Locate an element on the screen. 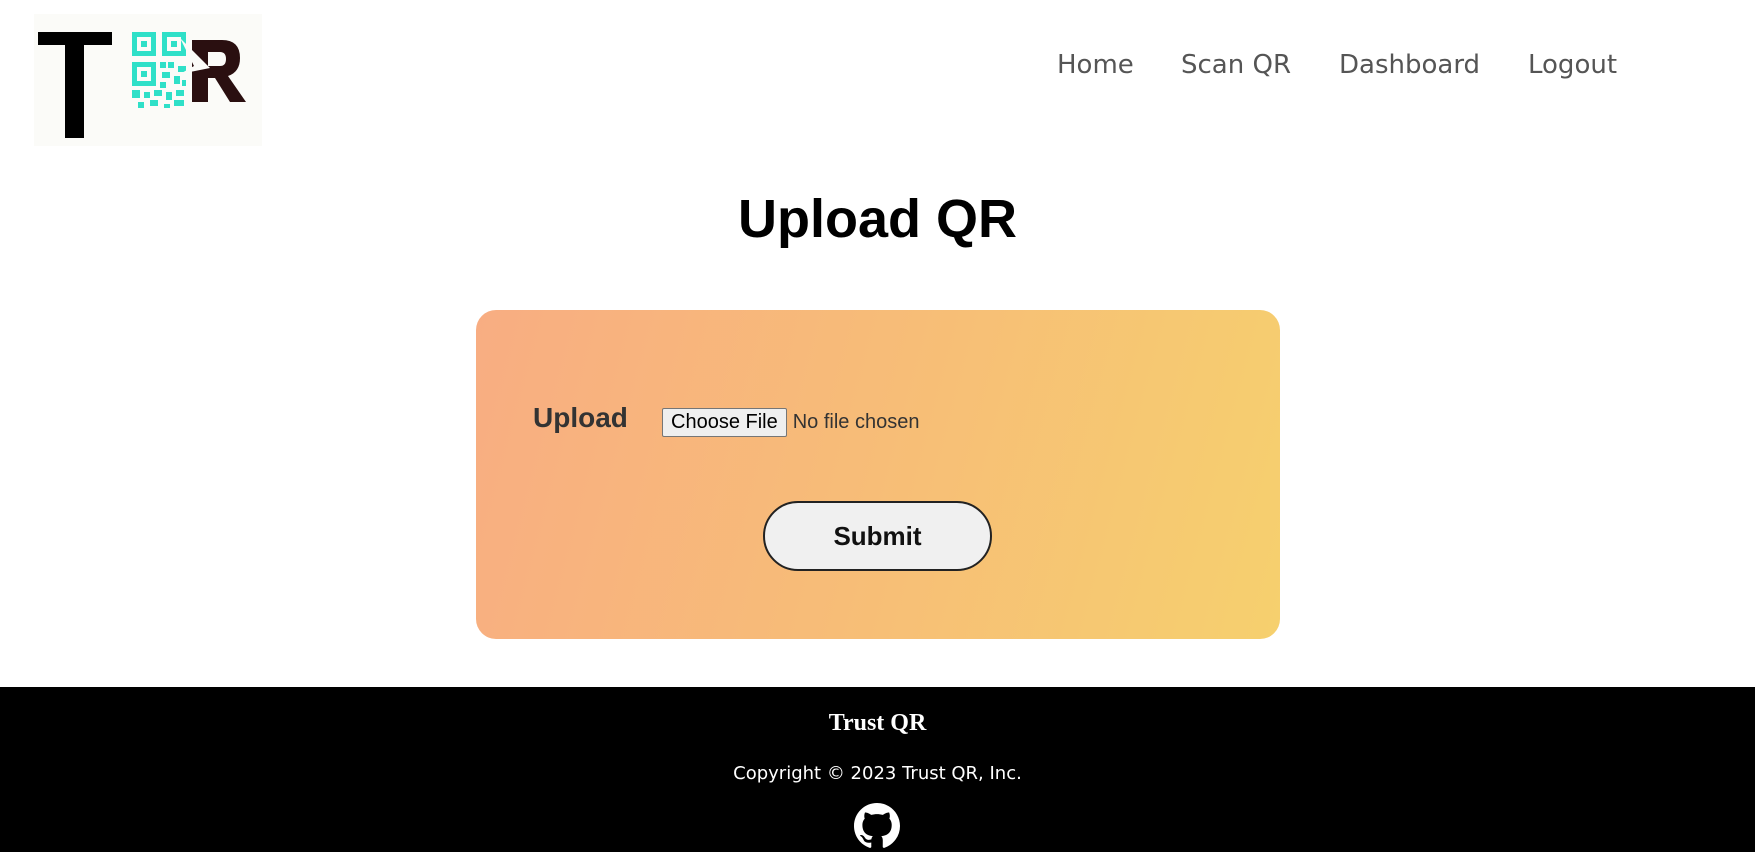  choose-file-button: Choose File is located at coordinates (724, 422).